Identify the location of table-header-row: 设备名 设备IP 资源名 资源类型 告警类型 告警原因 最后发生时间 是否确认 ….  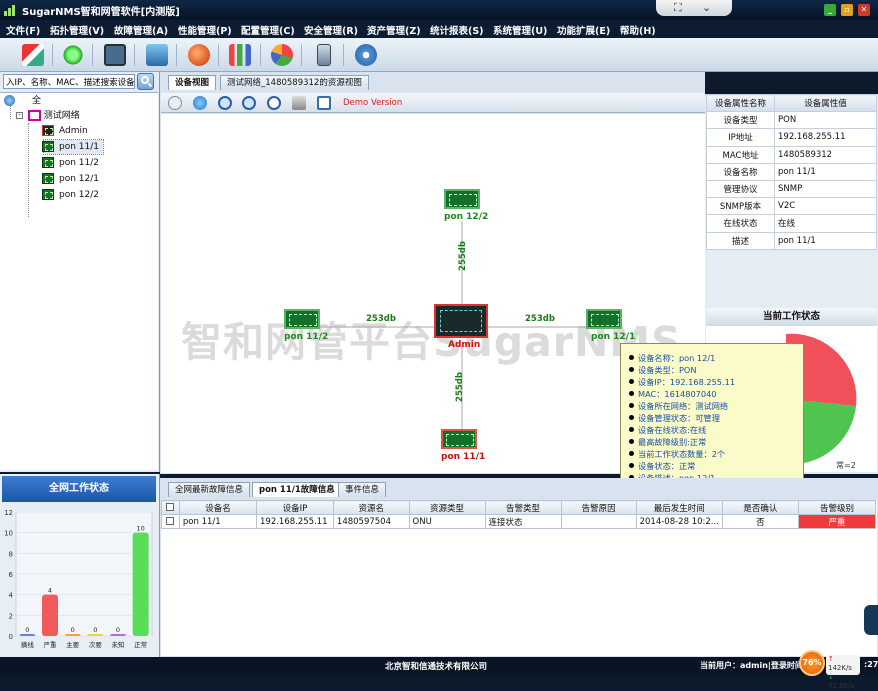
(519, 507).